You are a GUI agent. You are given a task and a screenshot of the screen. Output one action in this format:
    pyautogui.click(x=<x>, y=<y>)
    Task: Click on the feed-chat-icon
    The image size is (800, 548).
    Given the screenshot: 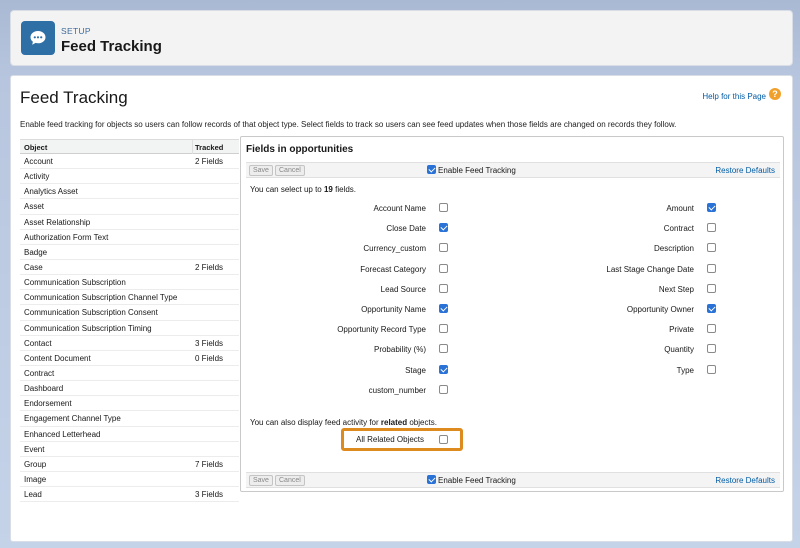 What is the action you would take?
    pyautogui.click(x=38, y=38)
    